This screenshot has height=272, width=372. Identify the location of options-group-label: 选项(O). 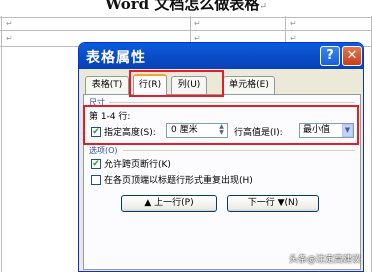
(103, 150).